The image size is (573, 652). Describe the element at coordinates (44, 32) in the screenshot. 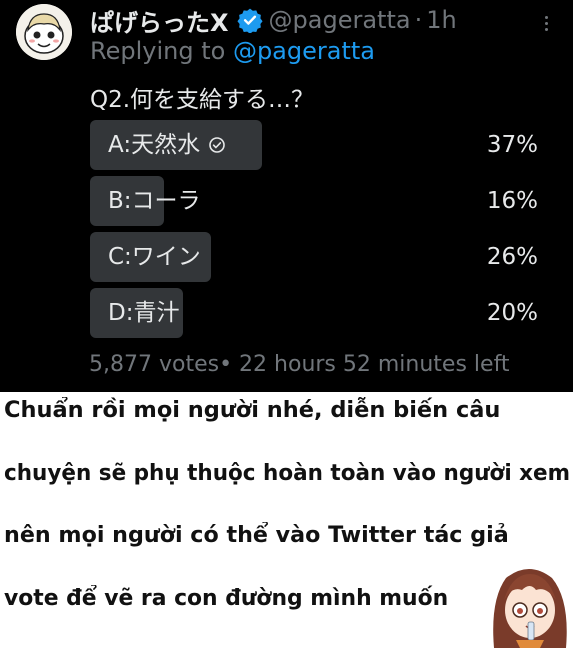

I see `avatar` at that location.